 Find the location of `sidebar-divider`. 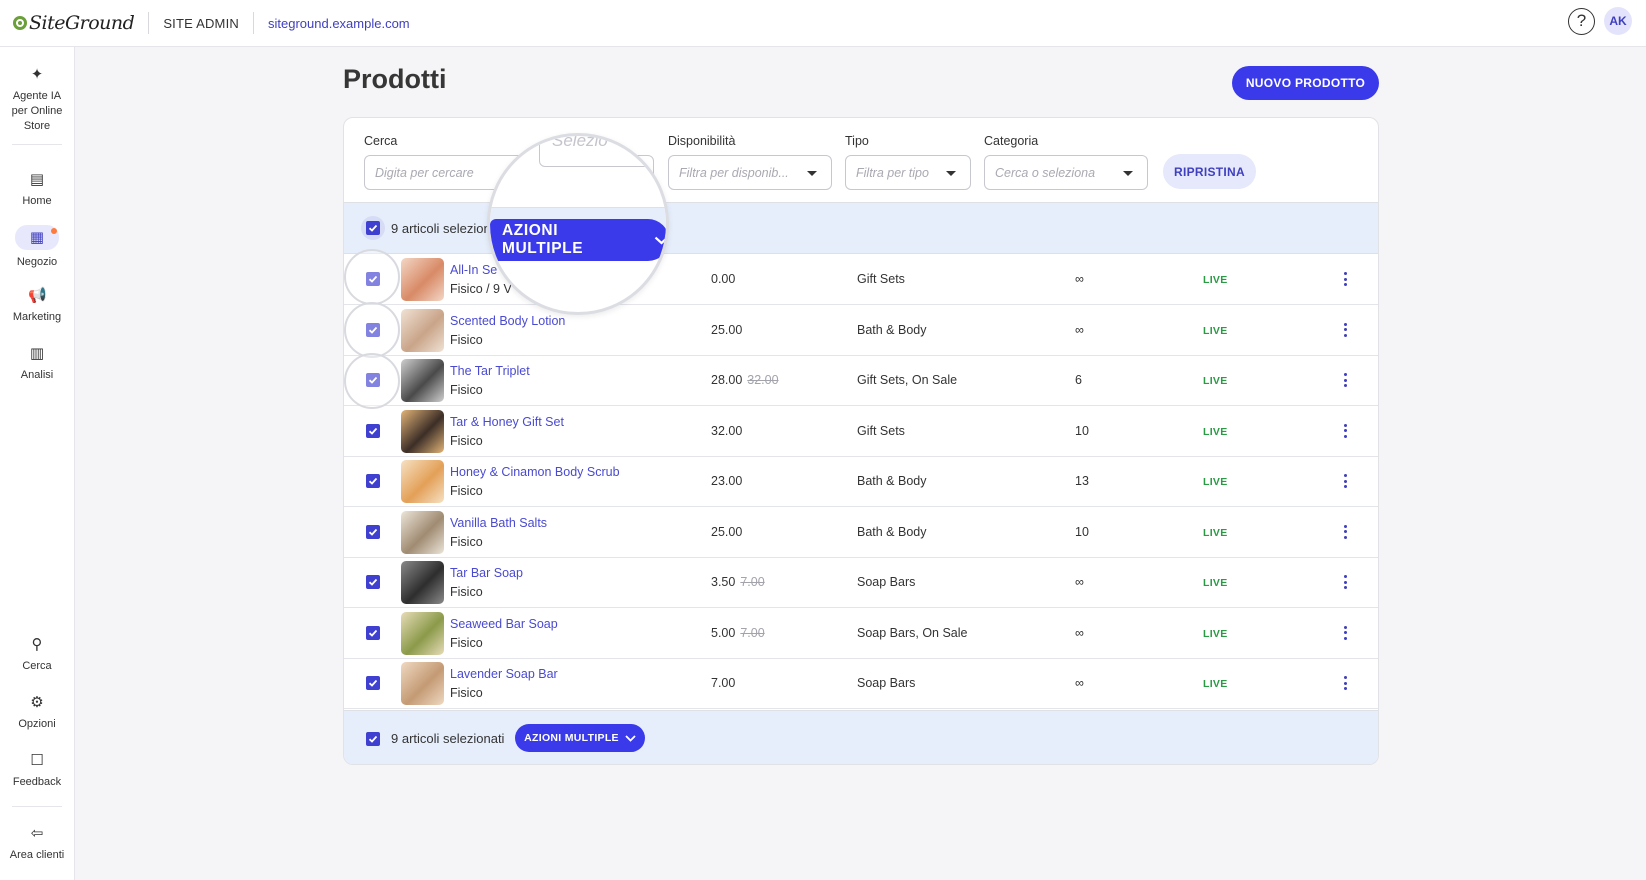

sidebar-divider is located at coordinates (37, 144).